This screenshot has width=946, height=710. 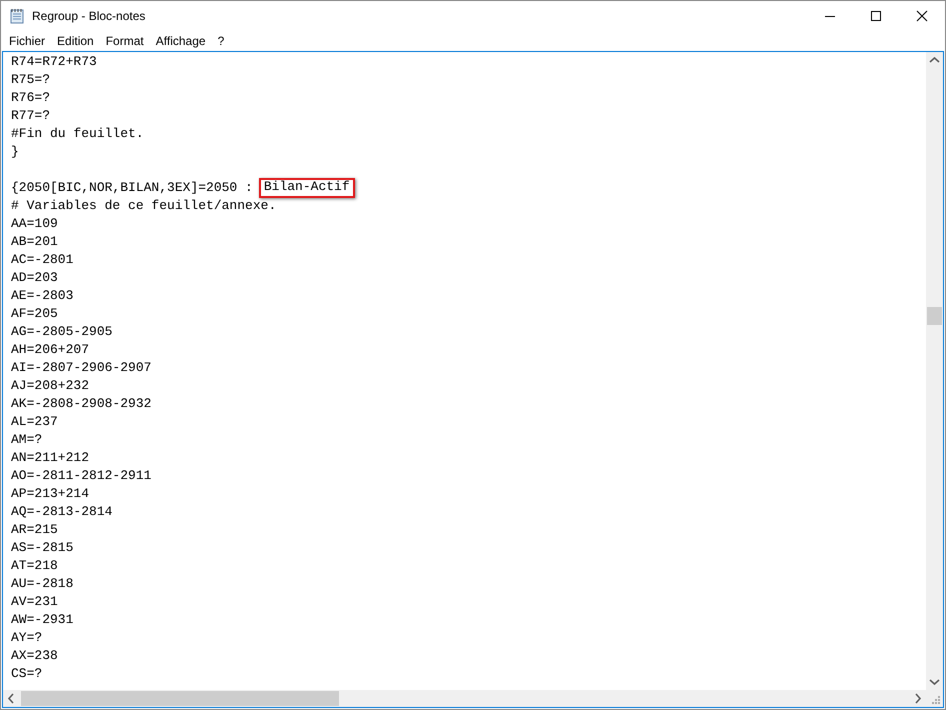 What do you see at coordinates (61, 332) in the screenshot?
I see `code-line: AG=-2805-2905` at bounding box center [61, 332].